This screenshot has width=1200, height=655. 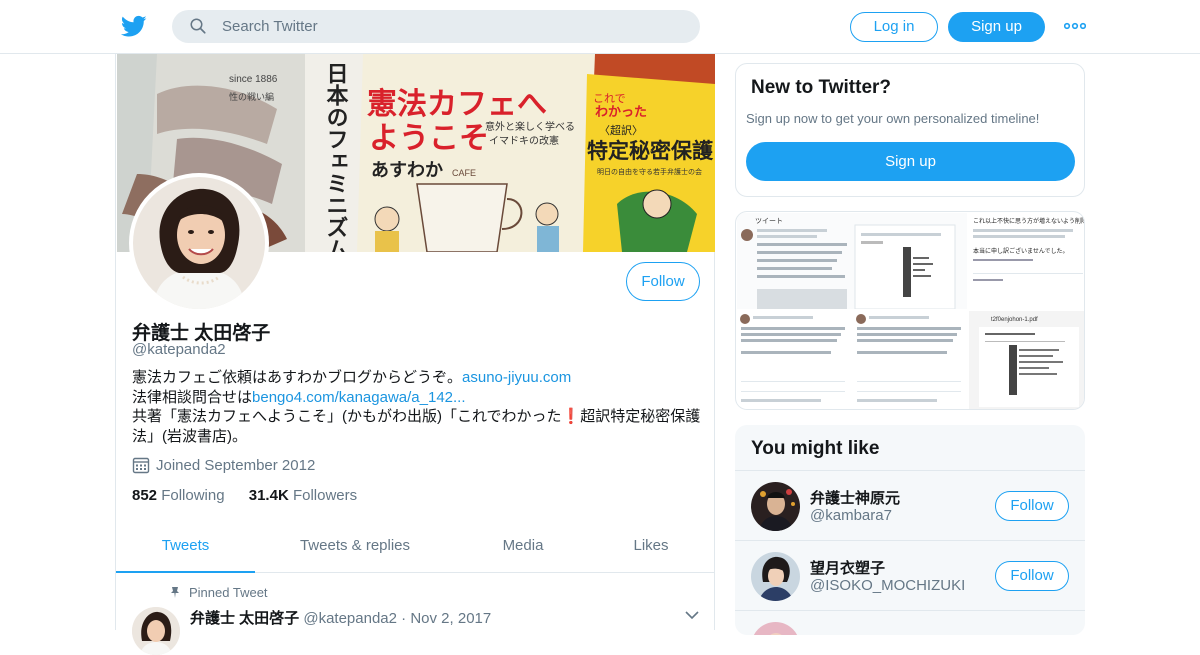 I want to click on profile-tabs: Tweets Tweets & replies Media Likes, so click(x=415, y=546).